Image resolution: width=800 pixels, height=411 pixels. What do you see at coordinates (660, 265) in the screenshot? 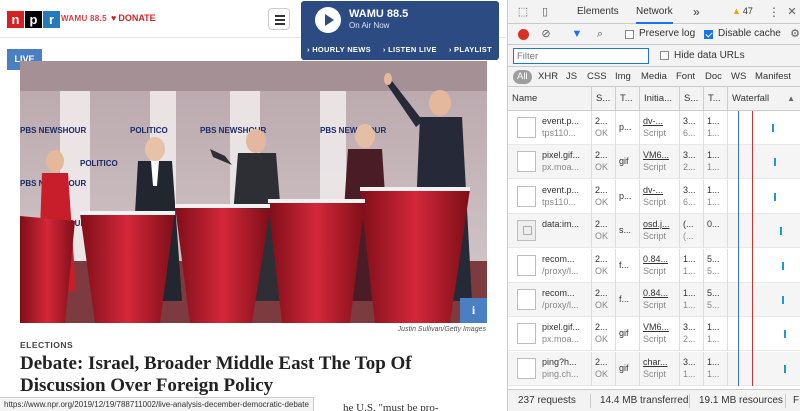
I see `request-cell: 0.84... Script` at bounding box center [660, 265].